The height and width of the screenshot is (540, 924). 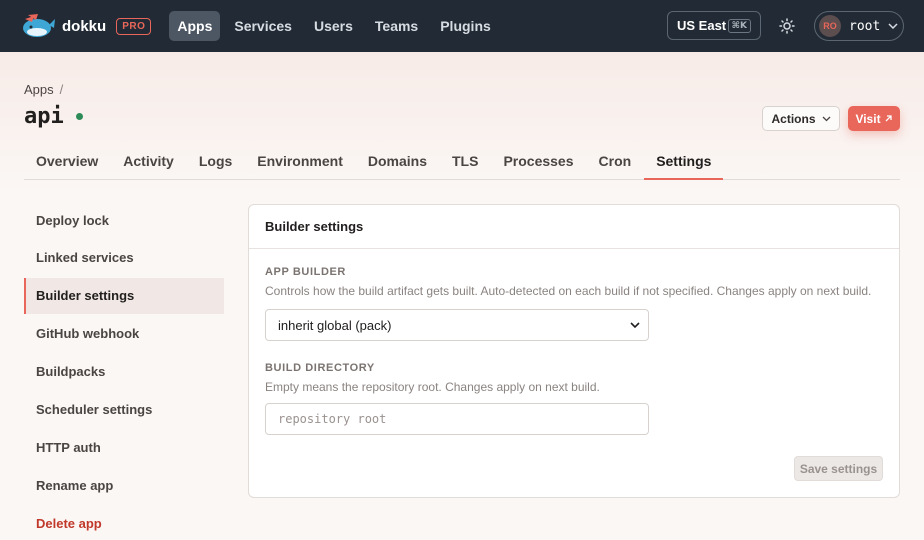 What do you see at coordinates (739, 25) in the screenshot?
I see `region-shortcut: ⌘K` at bounding box center [739, 25].